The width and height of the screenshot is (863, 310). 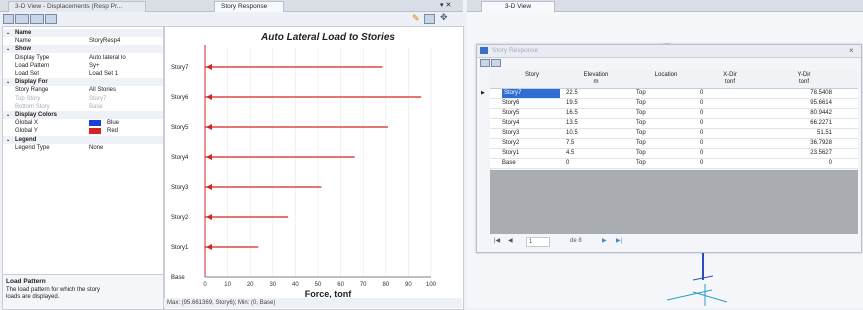 I want to click on pg-category: ⌄ Legend, so click(x=83, y=139).